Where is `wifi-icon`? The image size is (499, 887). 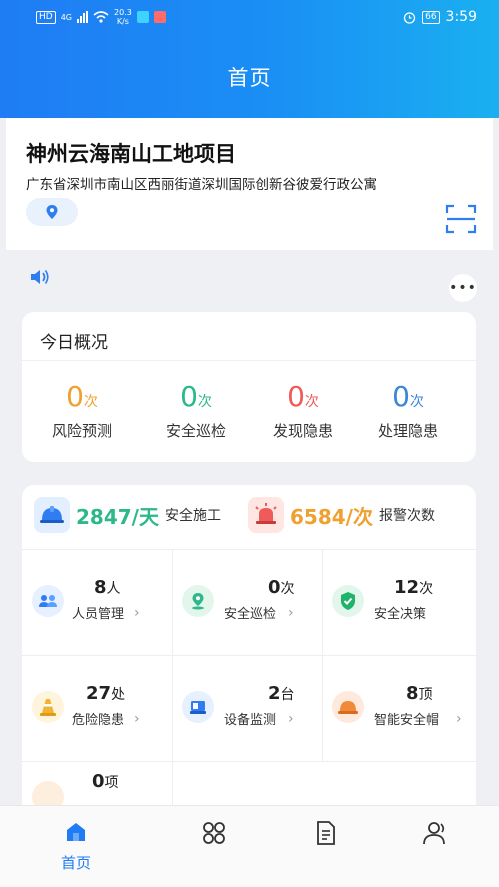 wifi-icon is located at coordinates (101, 17).